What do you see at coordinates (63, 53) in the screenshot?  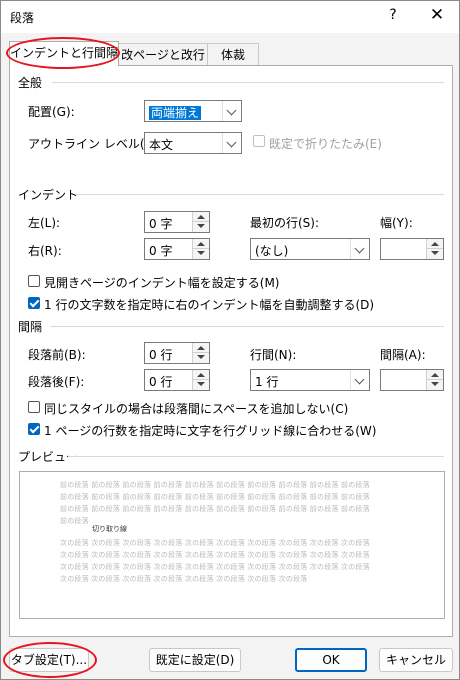 I see `highlight-oval-tab` at bounding box center [63, 53].